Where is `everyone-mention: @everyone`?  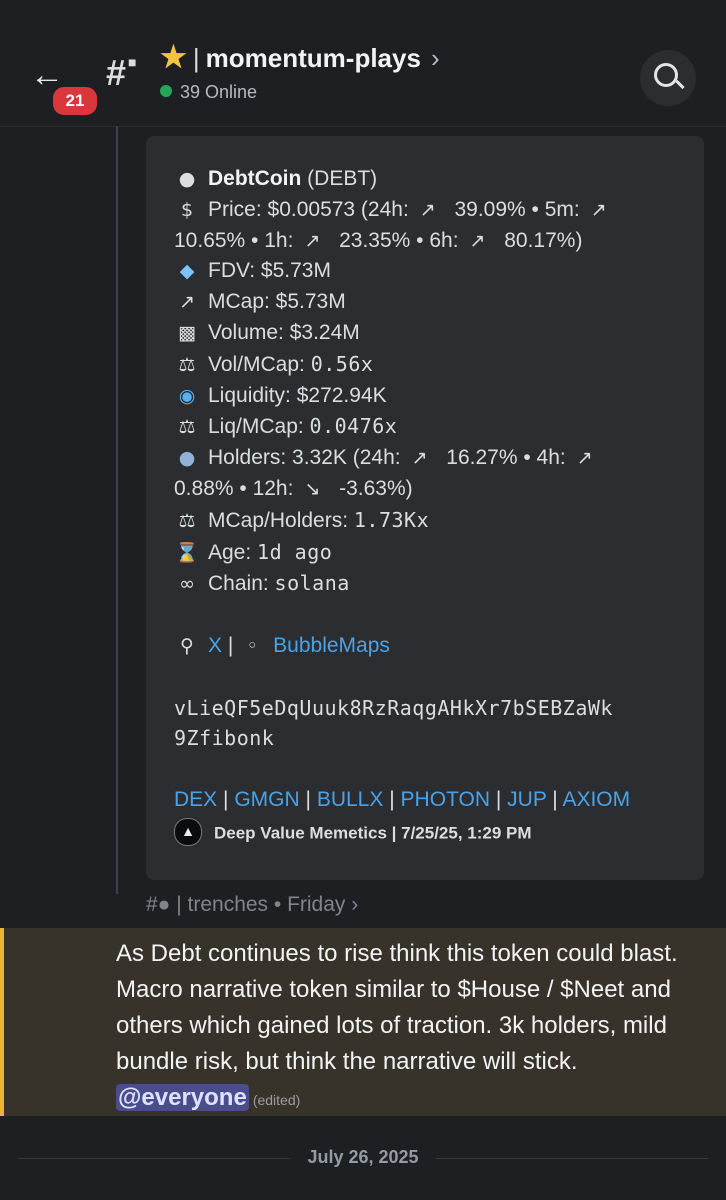 everyone-mention: @everyone is located at coordinates (182, 1097).